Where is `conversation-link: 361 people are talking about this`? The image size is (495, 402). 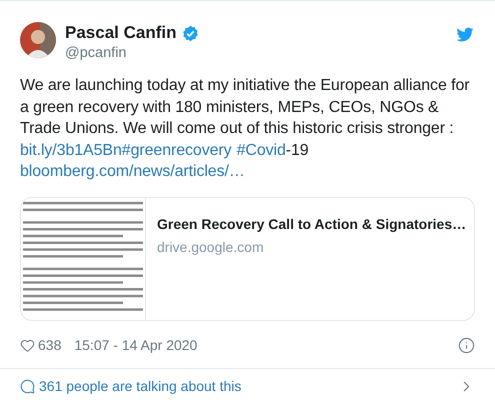 conversation-link: 361 people are talking about this is located at coordinates (140, 386).